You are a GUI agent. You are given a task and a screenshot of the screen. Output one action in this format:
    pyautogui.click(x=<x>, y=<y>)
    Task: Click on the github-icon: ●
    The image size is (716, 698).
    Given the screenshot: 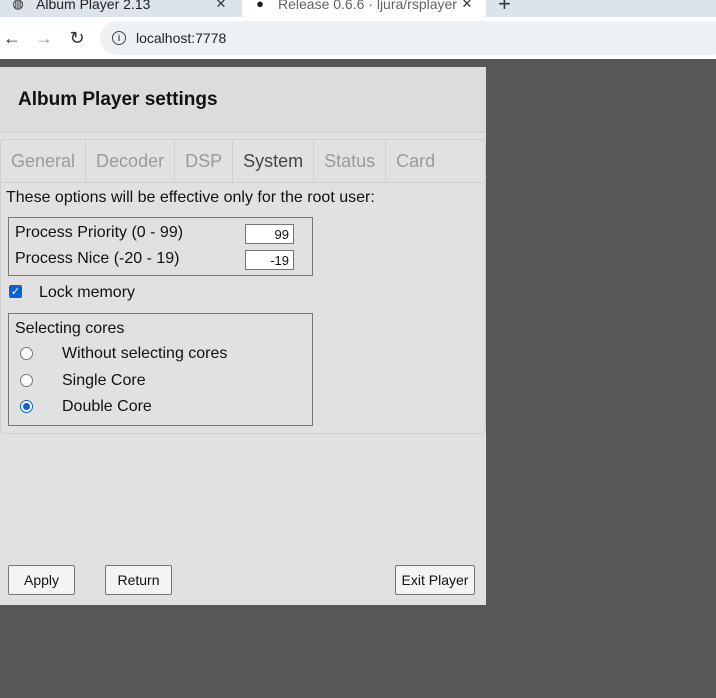 What is the action you would take?
    pyautogui.click(x=260, y=5)
    